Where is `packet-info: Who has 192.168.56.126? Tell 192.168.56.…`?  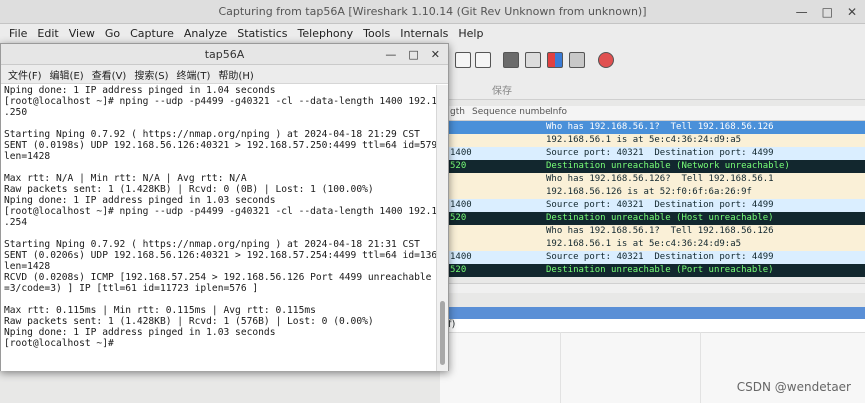
packet-info: Who has 192.168.56.126? Tell 192.168.56.… is located at coordinates (660, 179).